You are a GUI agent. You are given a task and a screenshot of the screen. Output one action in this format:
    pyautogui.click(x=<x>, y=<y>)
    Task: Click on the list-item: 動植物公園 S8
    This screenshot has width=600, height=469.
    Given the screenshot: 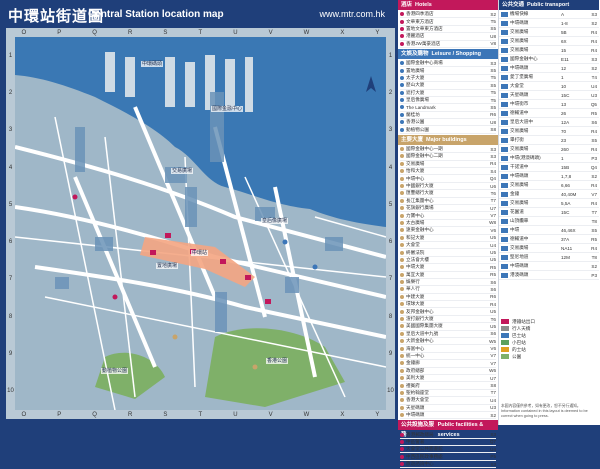 What is the action you would take?
    pyautogui.click(x=448, y=130)
    